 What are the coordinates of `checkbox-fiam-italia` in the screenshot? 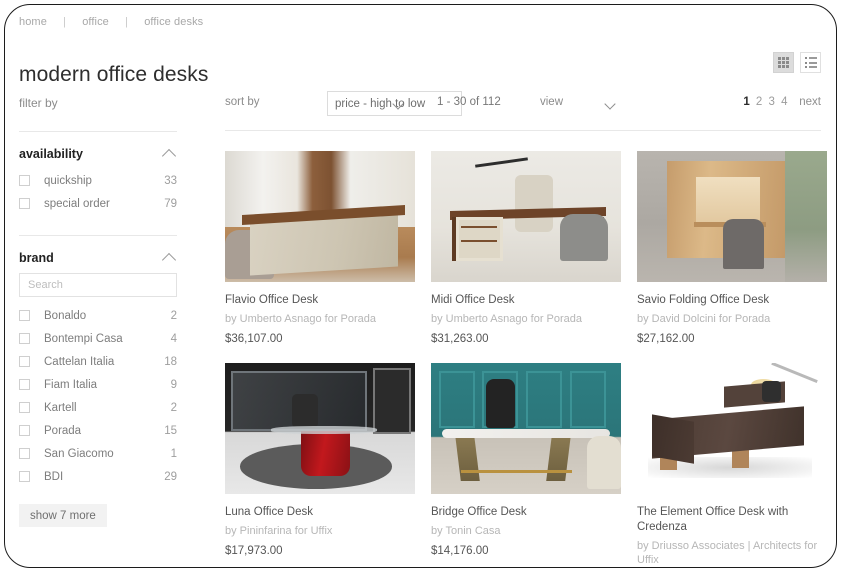 It's located at (24, 384).